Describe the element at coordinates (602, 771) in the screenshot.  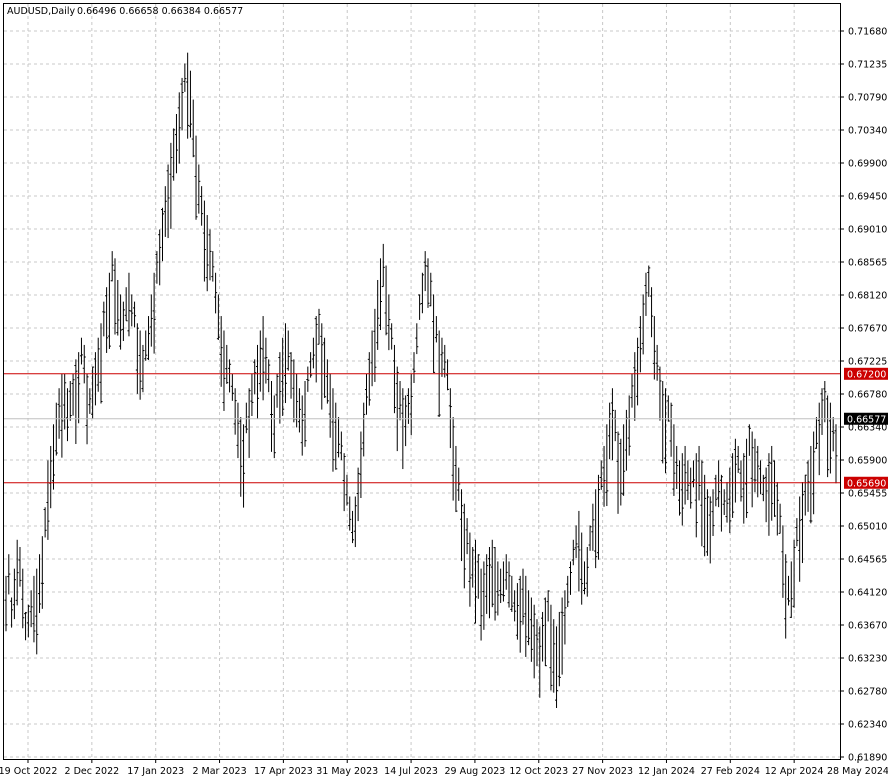
I see `date-tick-label: 27 Nov 2023` at that location.